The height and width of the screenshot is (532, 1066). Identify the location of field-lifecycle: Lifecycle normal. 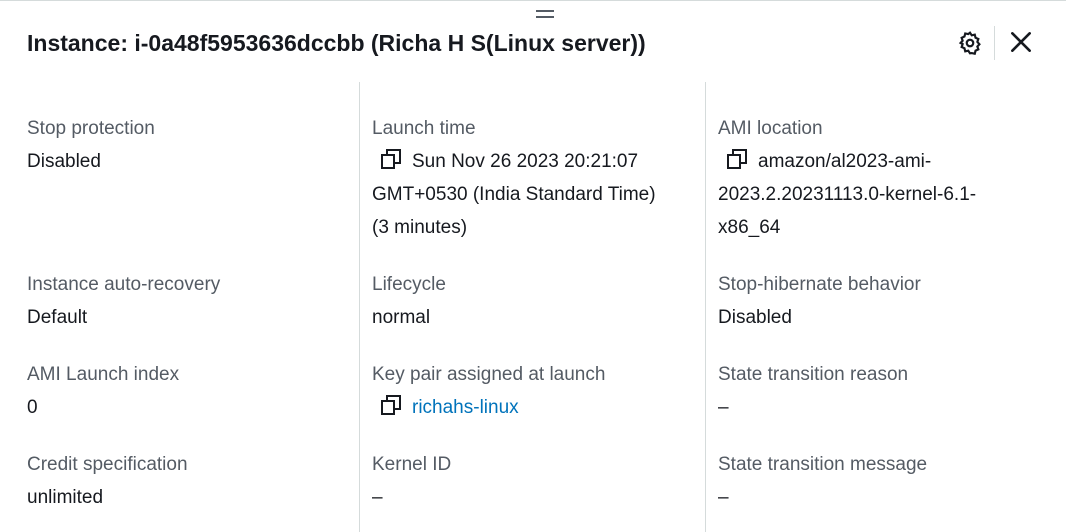
(537, 301).